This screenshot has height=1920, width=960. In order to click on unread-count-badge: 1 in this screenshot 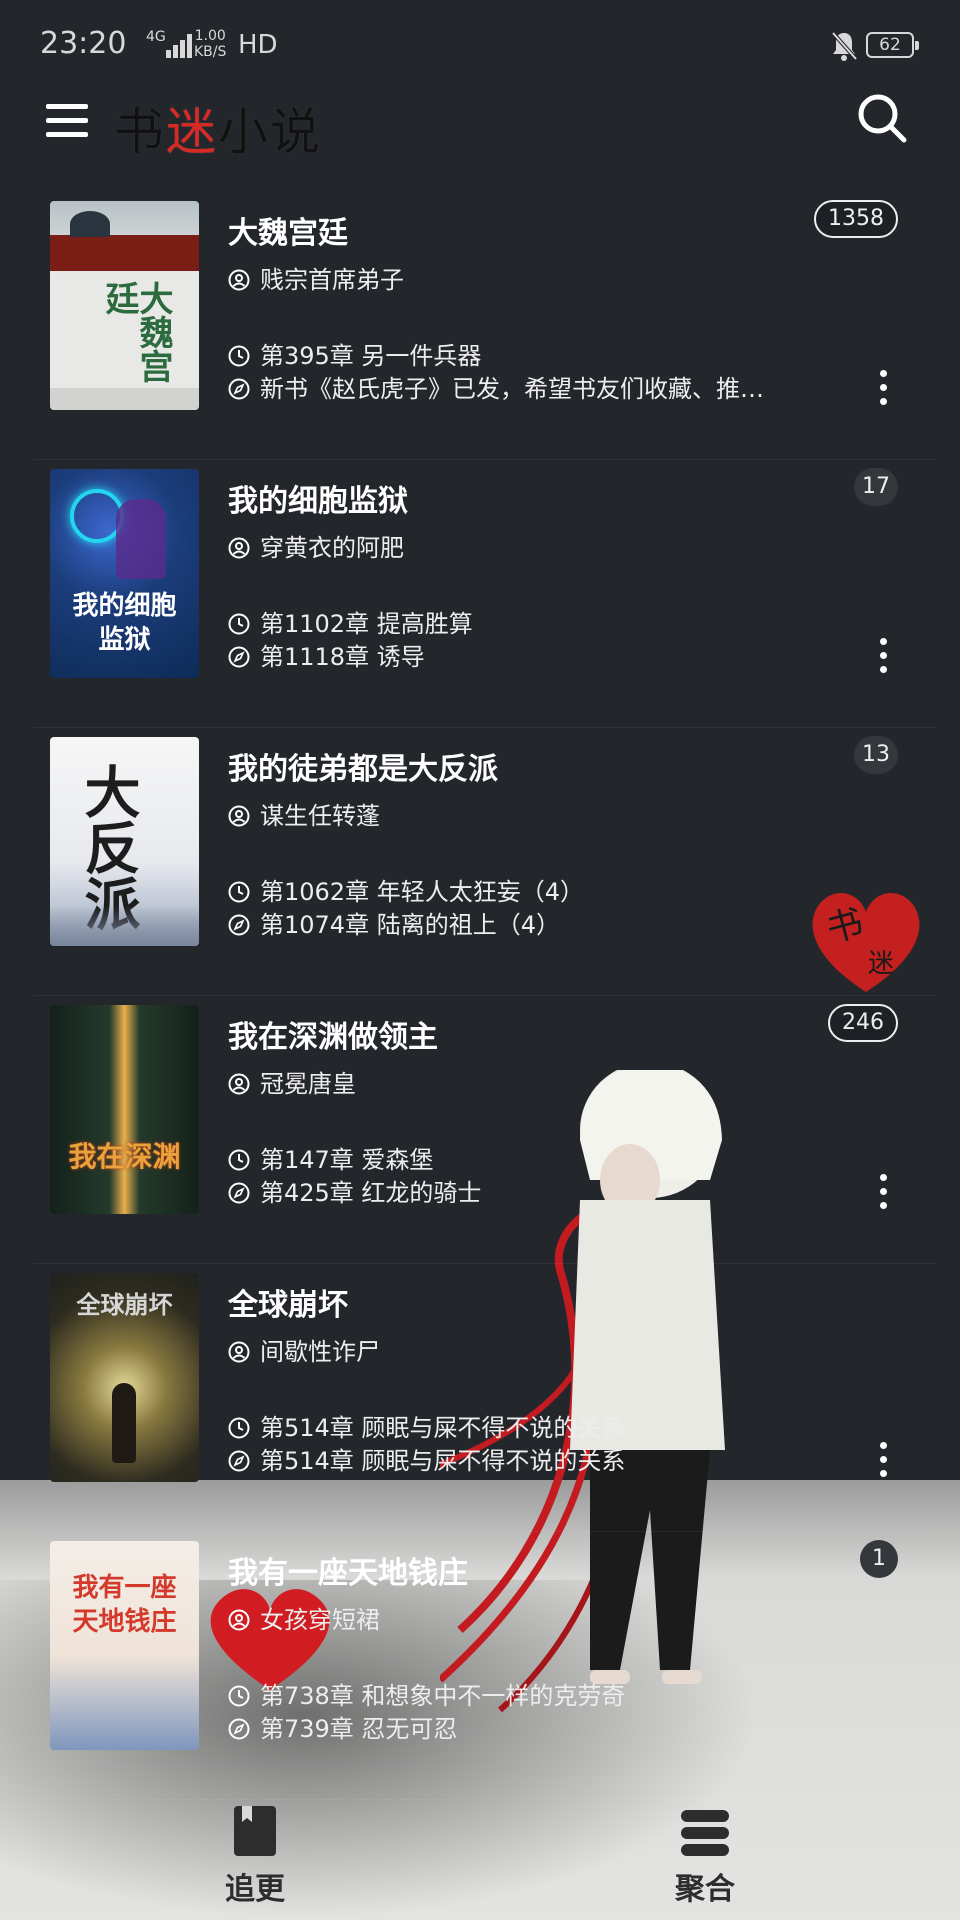, I will do `click(879, 1559)`.